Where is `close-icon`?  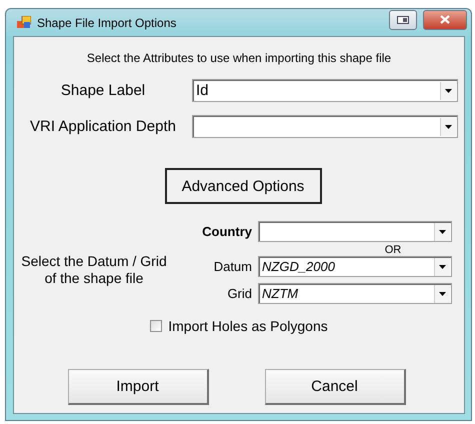
close-icon is located at coordinates (445, 19).